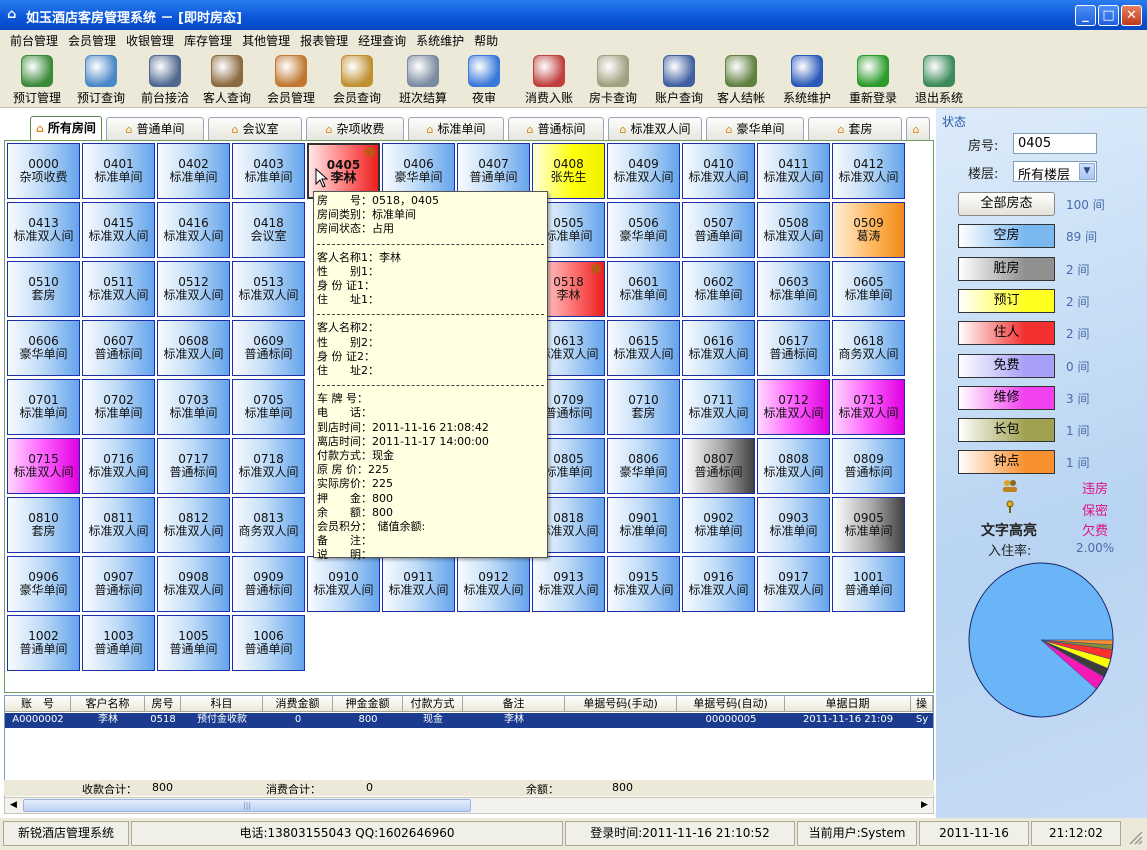 This screenshot has height=850, width=1147. What do you see at coordinates (118, 407) in the screenshot?
I see `room-tile: 0702 标准单间` at bounding box center [118, 407].